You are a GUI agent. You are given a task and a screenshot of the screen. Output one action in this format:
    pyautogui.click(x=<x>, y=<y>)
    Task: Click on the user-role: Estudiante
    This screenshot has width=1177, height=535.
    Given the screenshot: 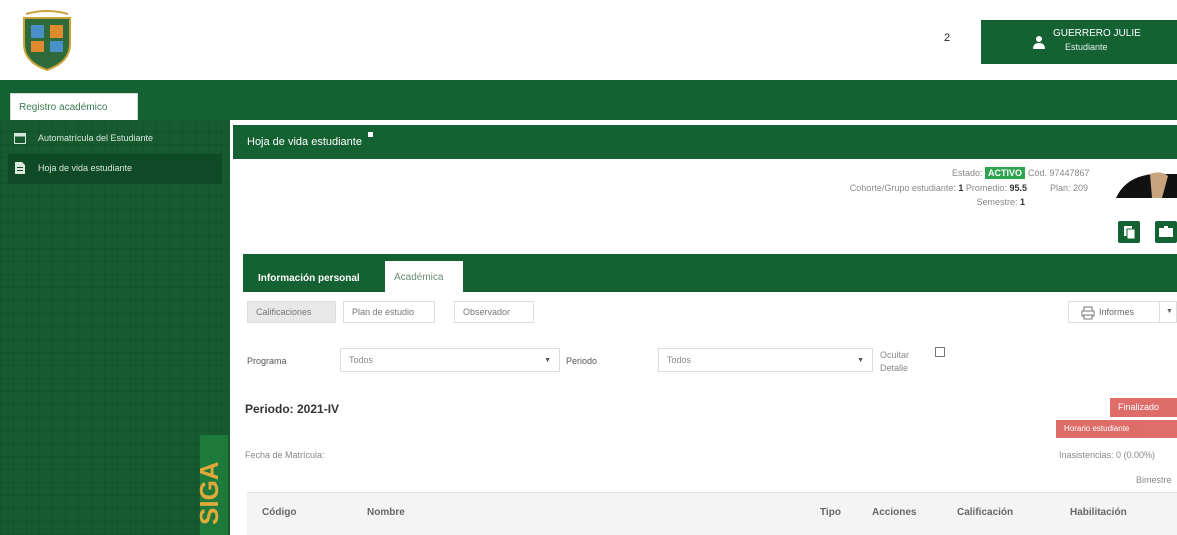 What is the action you would take?
    pyautogui.click(x=1086, y=47)
    